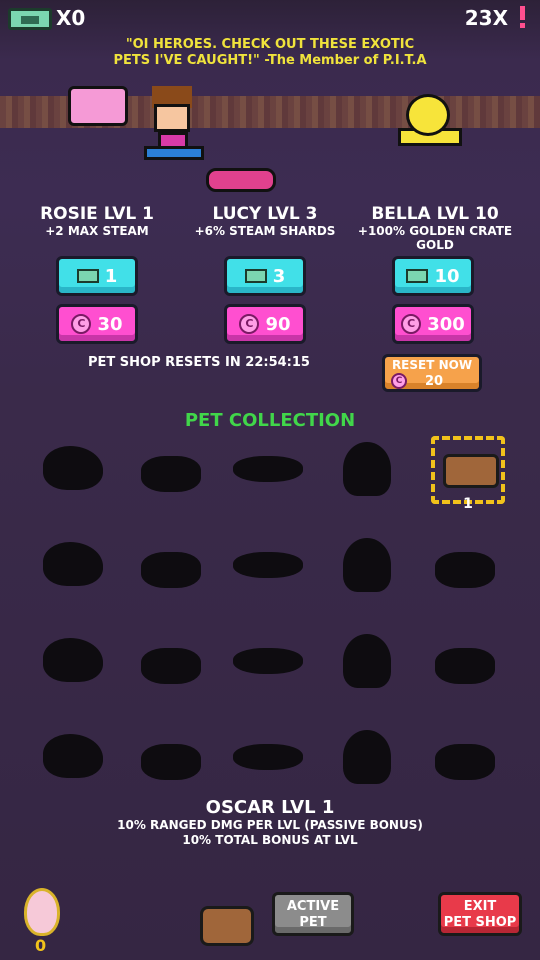 This screenshot has width=540, height=960. Describe the element at coordinates (480, 906) in the screenshot. I see `exit-label-1: EXIT` at that location.